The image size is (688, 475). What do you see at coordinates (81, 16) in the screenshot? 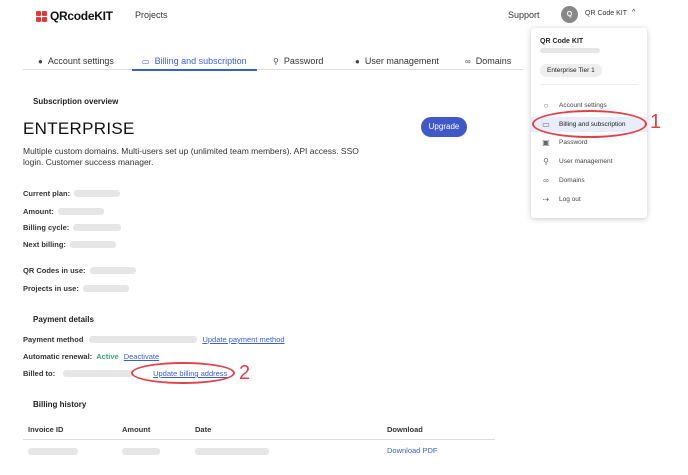
I see `brand-name: QRcodeKIT` at bounding box center [81, 16].